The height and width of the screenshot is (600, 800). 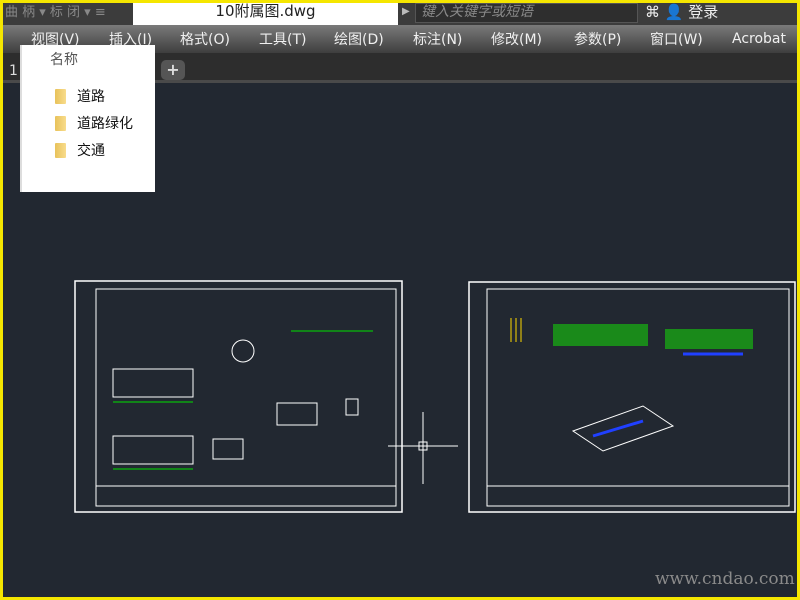 I want to click on folder-label: 交通, so click(x=91, y=151).